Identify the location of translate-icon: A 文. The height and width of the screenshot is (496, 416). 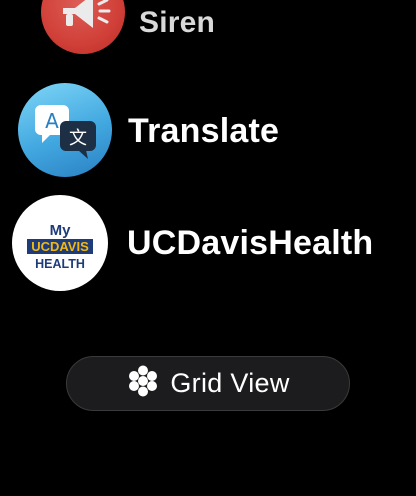
(65, 130).